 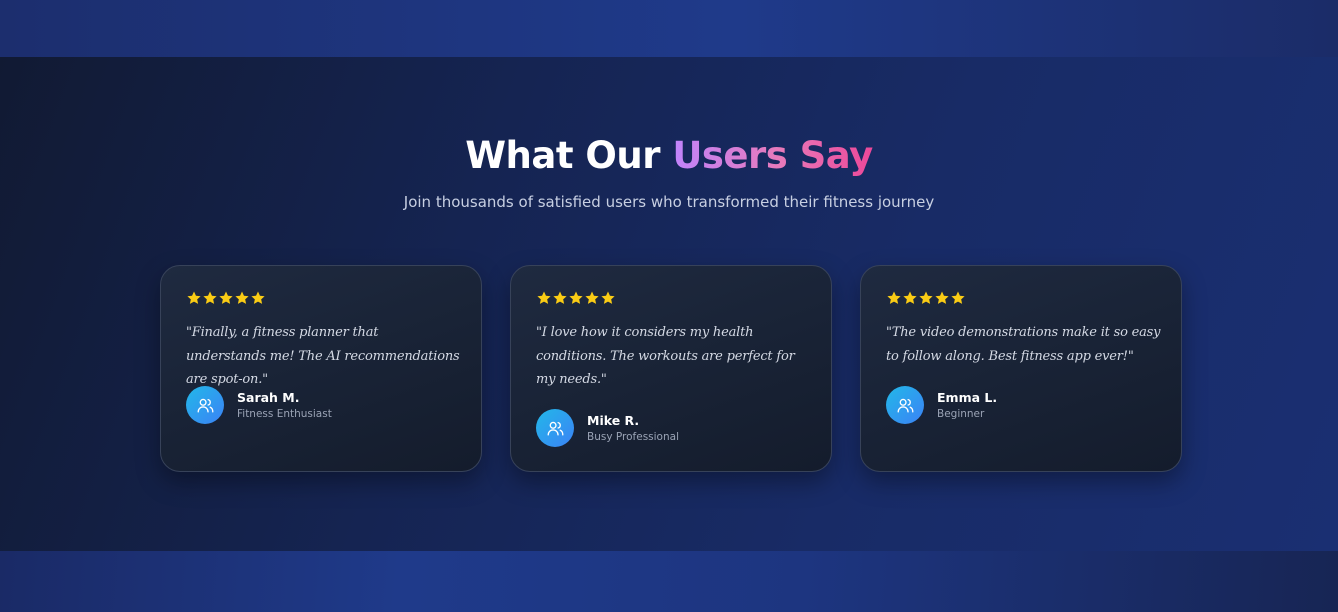 I want to click on section-heading: What Our Users Say, so click(x=669, y=155).